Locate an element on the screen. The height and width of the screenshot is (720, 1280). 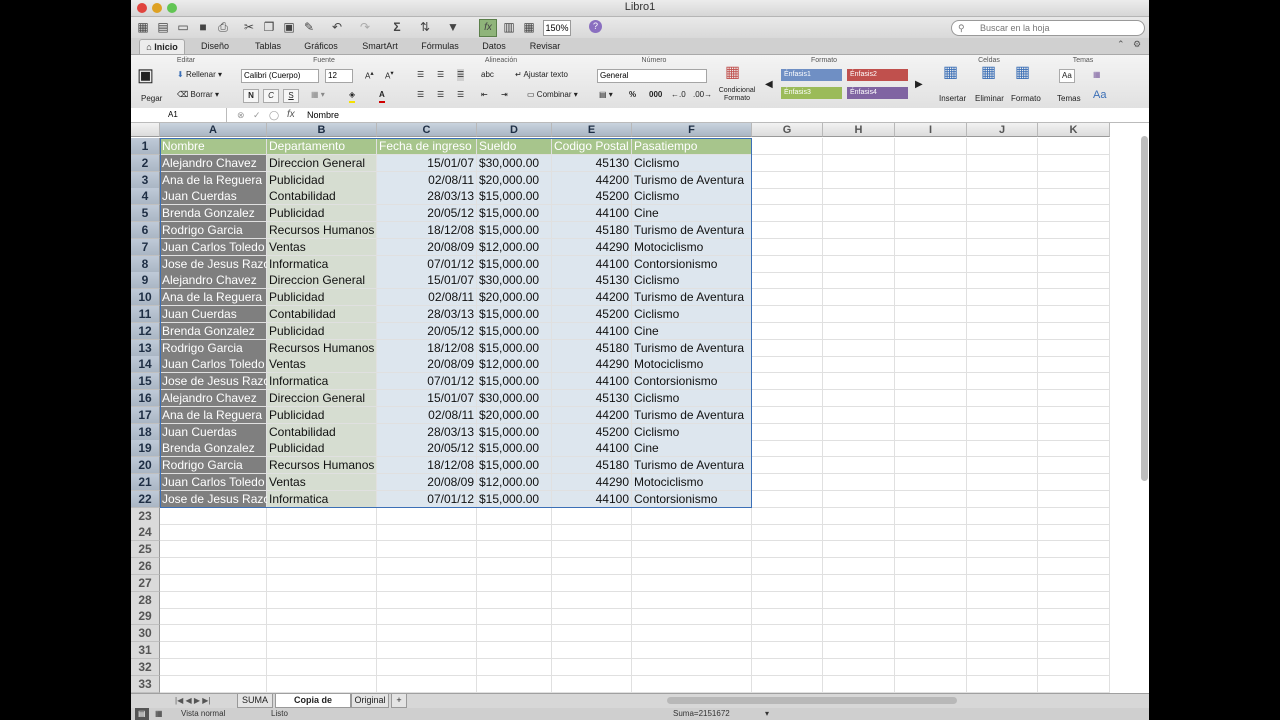
cell-d23 is located at coordinates (514, 516).